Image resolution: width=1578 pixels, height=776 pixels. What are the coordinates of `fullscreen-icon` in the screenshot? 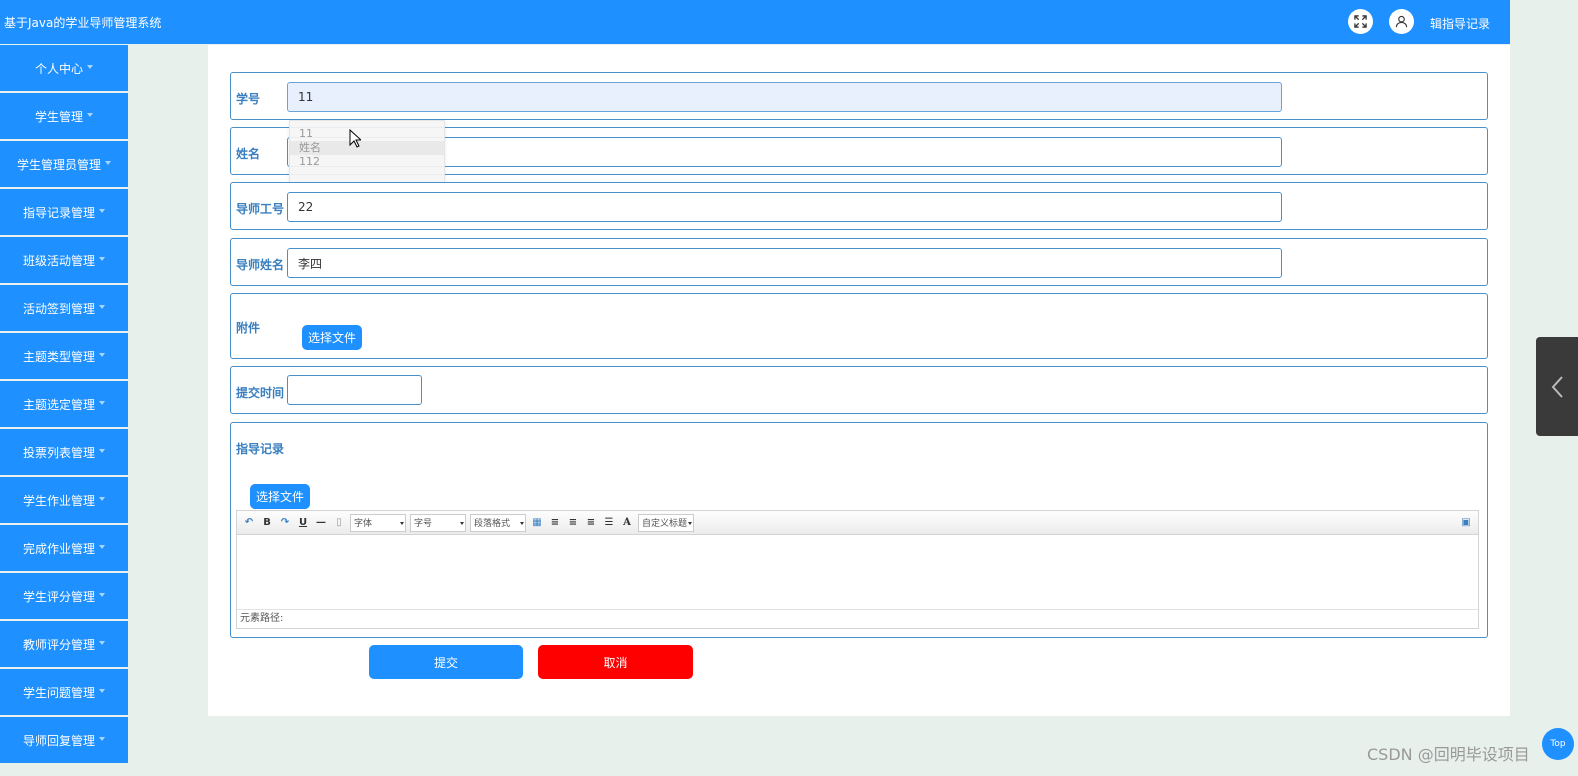 It's located at (1360, 21).